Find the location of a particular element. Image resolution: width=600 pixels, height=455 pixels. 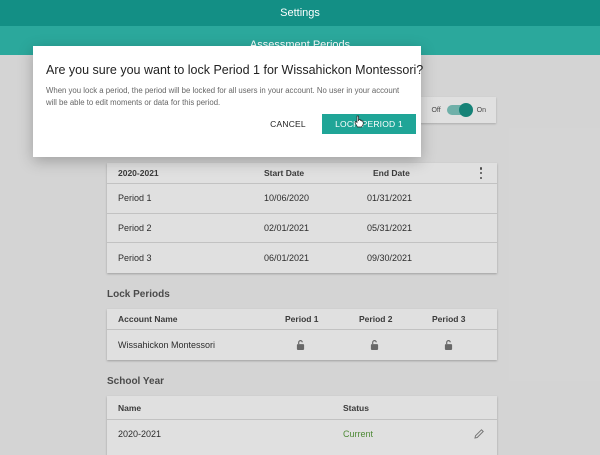

app-title: Settings is located at coordinates (300, 13).